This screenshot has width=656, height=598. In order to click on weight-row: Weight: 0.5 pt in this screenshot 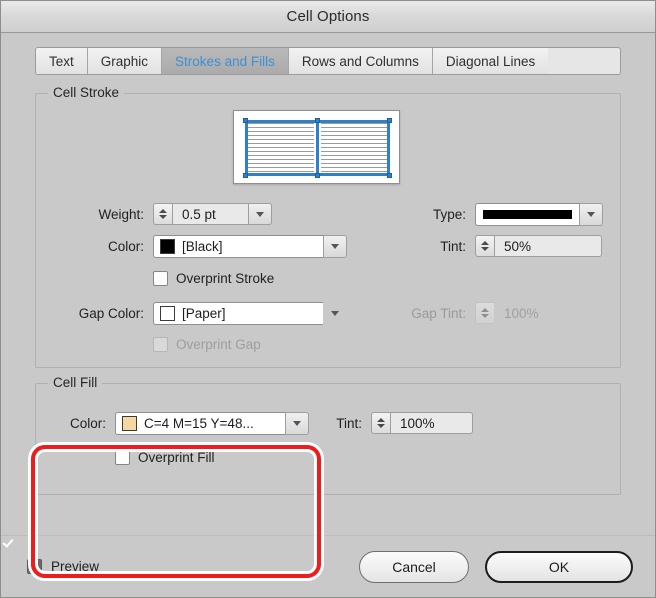, I will do `click(175, 214)`.